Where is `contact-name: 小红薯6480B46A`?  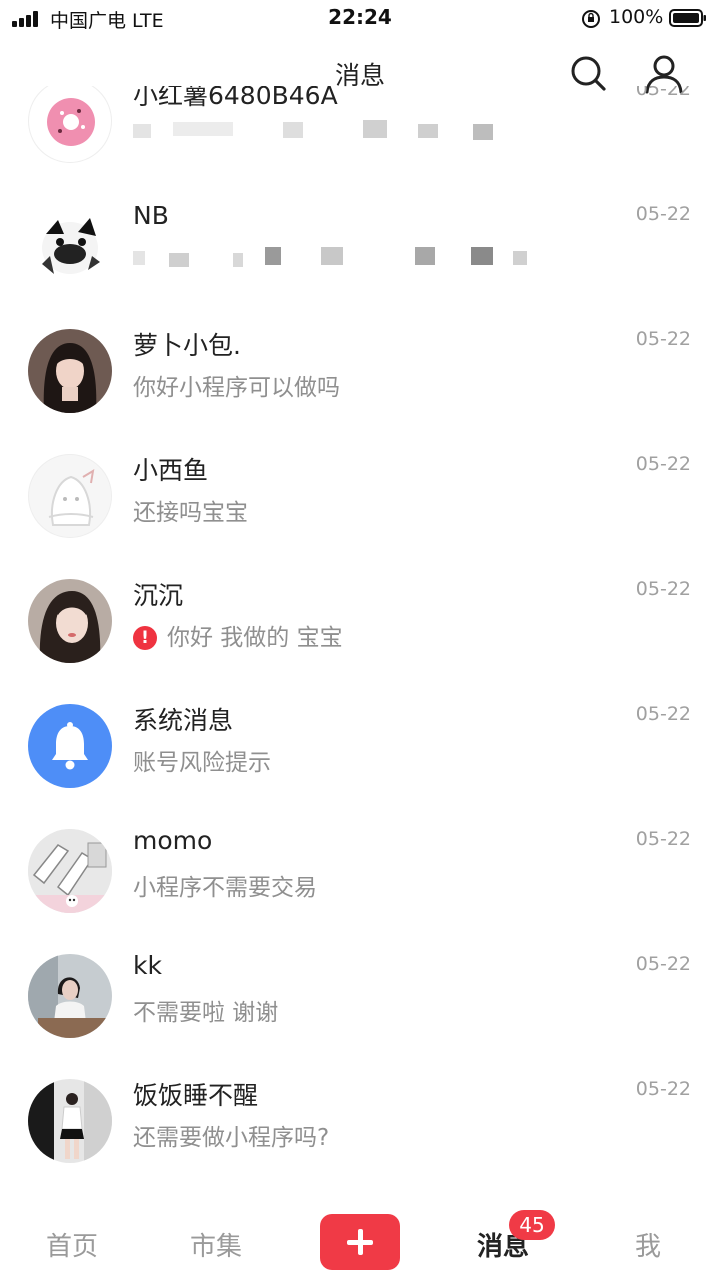
contact-name: 小红薯6480B46A is located at coordinates (235, 98).